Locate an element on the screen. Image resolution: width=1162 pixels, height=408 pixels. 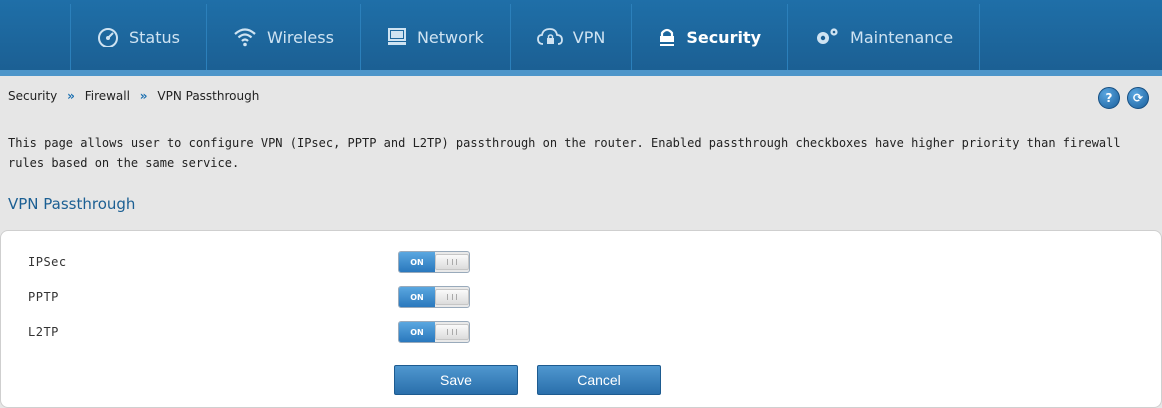
save-button: Save is located at coordinates (456, 380).